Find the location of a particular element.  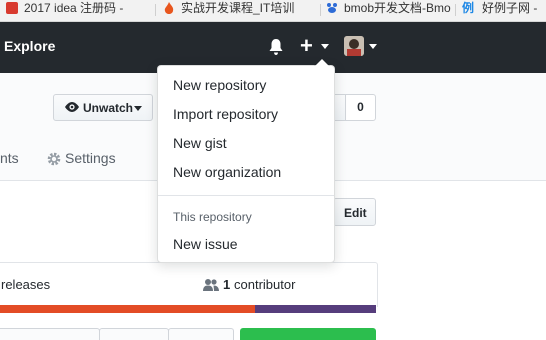

new-repository-item: New repository is located at coordinates (219, 85).